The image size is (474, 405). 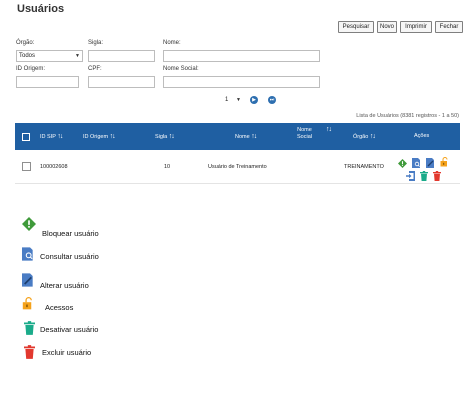 What do you see at coordinates (364, 137) in the screenshot?
I see `col-orgao: Órgão ↑↓` at bounding box center [364, 137].